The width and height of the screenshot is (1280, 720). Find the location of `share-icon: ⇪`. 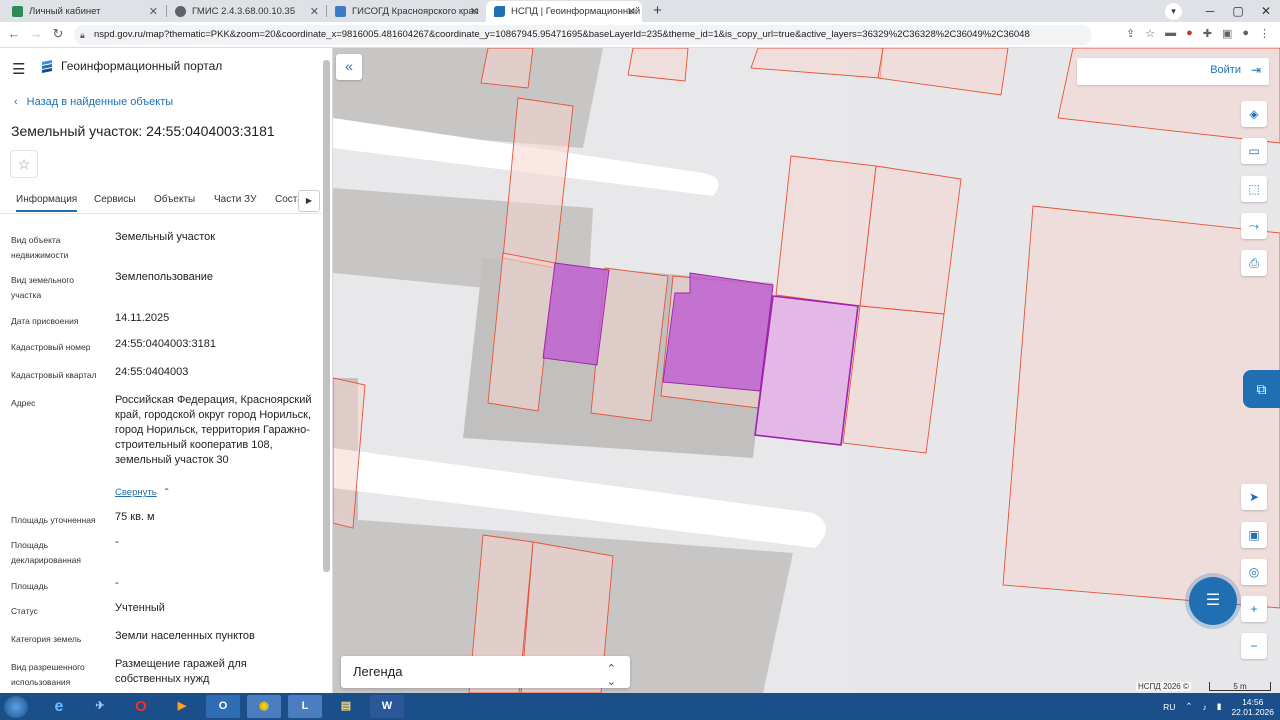

share-icon: ⇪ is located at coordinates (1130, 33).